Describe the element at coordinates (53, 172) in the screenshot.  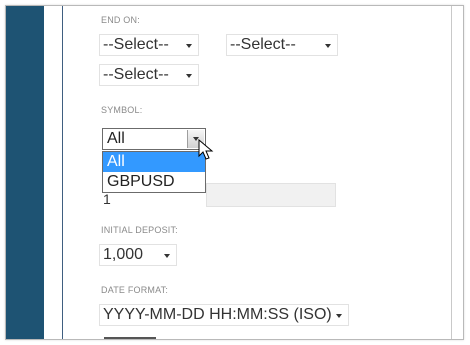
I see `left-gap` at that location.